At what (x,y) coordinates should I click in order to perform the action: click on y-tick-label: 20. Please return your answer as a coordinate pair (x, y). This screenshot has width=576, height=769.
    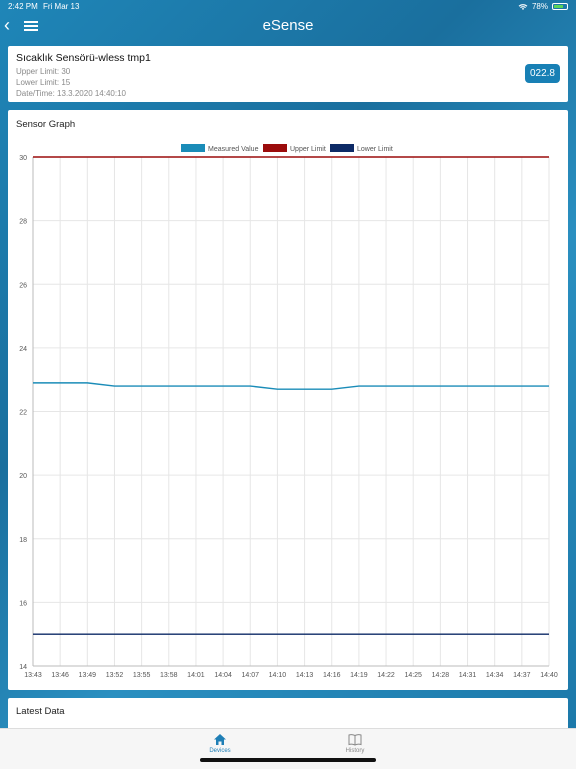
    Looking at the image, I should click on (23, 476).